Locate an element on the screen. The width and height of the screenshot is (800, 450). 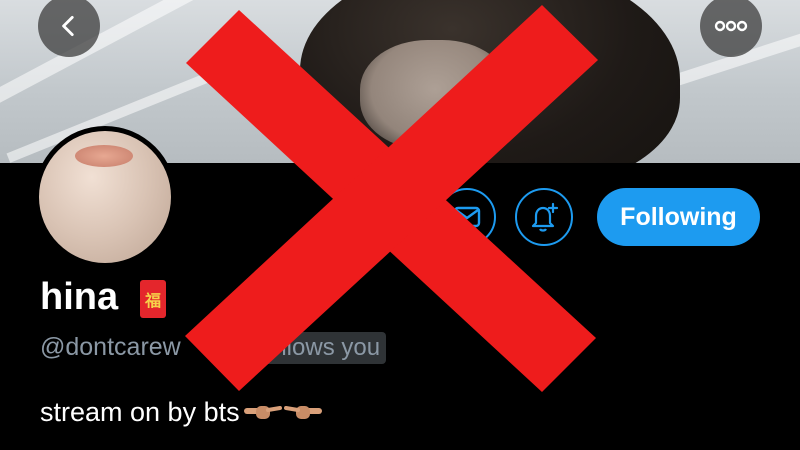
avatar is located at coordinates (105, 197).